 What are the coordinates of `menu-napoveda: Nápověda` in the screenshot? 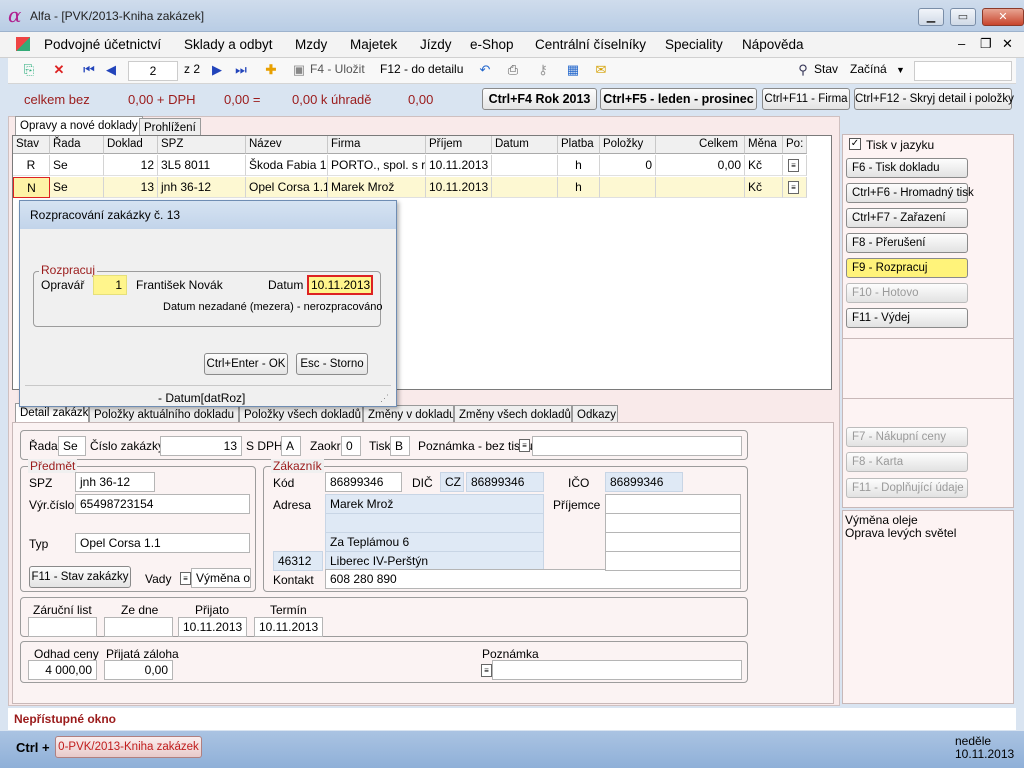 It's located at (773, 44).